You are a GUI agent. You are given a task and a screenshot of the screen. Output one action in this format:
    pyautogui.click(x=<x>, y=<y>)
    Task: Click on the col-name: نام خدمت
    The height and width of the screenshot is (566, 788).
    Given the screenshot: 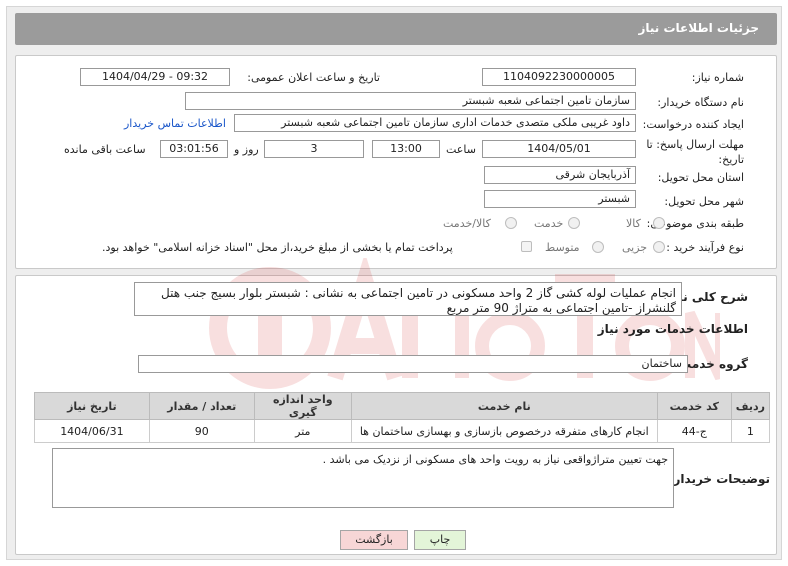 What is the action you would take?
    pyautogui.click(x=504, y=406)
    